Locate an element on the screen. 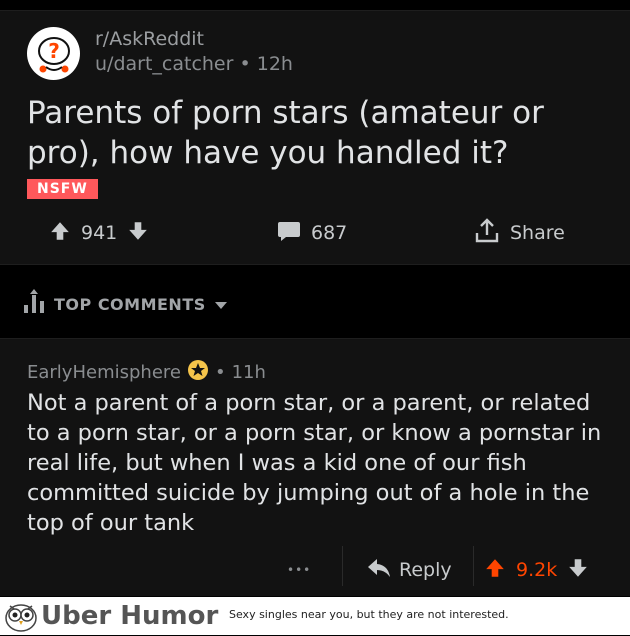 This screenshot has height=636, width=630. post-actions: 941 687 Share is located at coordinates (315, 233).